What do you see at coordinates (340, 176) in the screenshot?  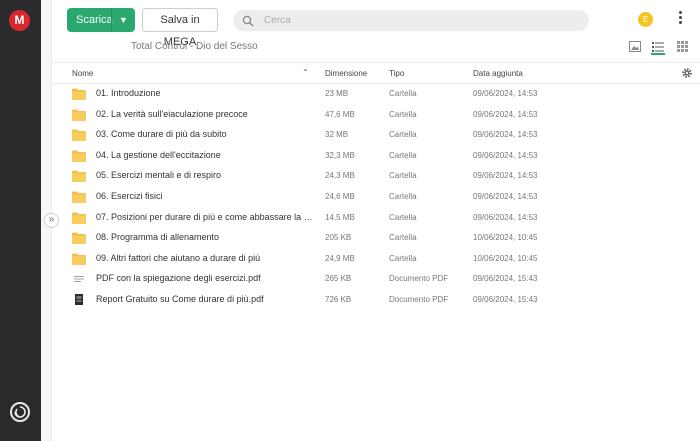 I see `file-size: 24,3 MB` at bounding box center [340, 176].